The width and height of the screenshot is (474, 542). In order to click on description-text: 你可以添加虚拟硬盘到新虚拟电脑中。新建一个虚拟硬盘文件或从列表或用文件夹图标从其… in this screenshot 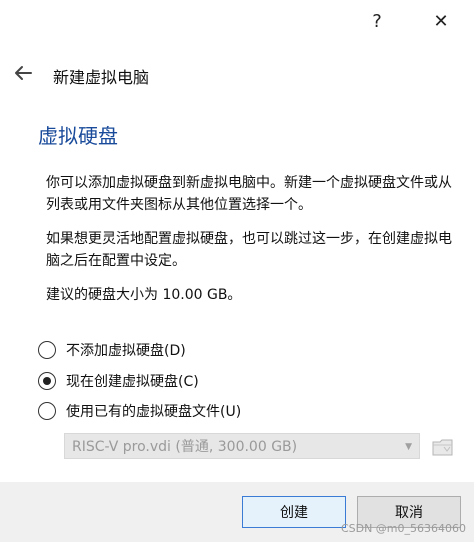, I will do `click(249, 194)`.